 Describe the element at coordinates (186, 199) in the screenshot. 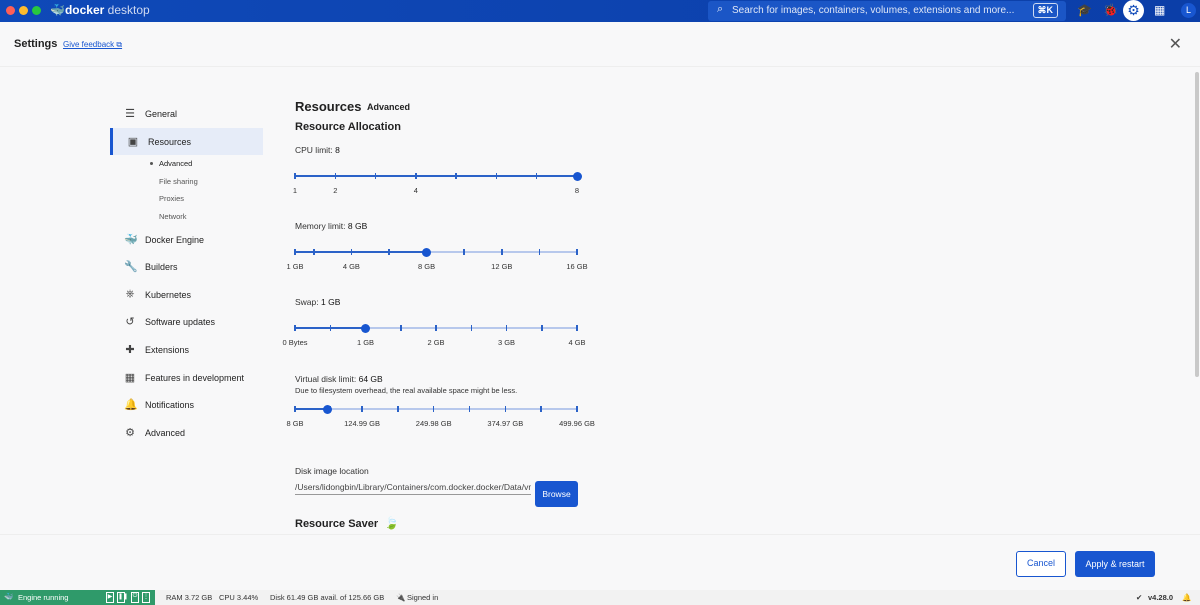

I see `sidebar-subitem-proxies: Proxies` at that location.